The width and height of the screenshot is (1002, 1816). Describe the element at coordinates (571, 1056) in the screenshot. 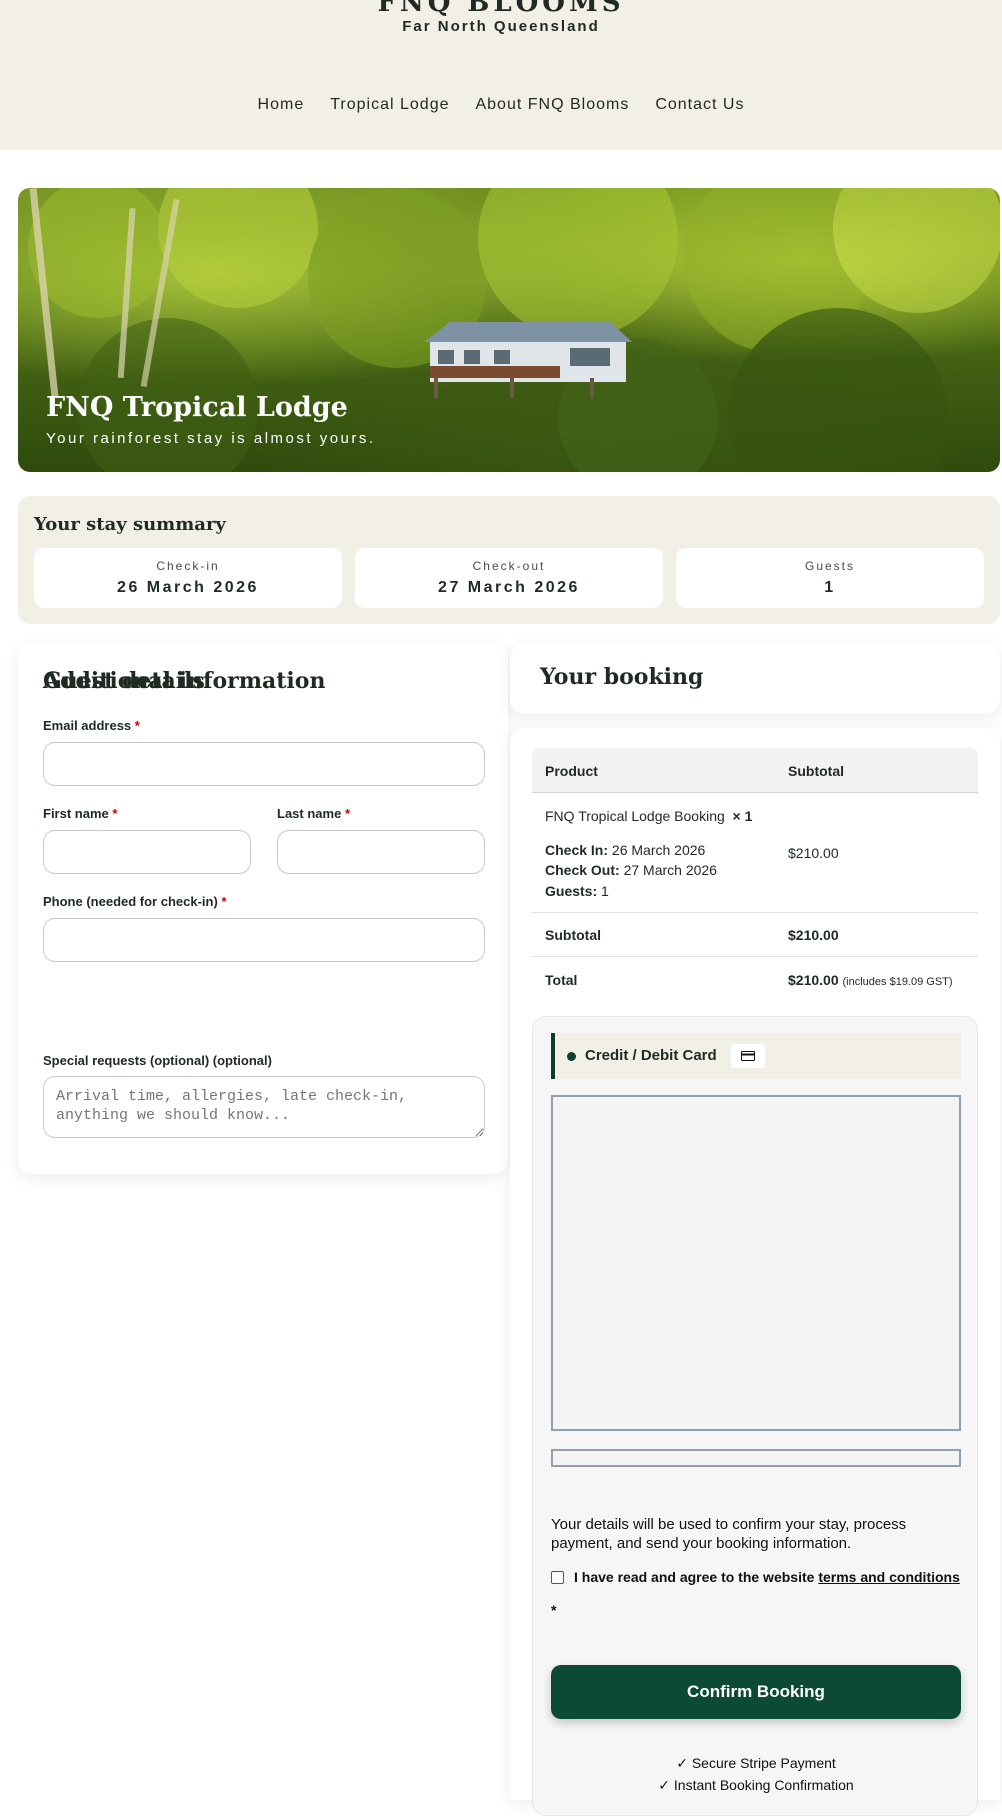

I see `radio-selected-icon` at that location.